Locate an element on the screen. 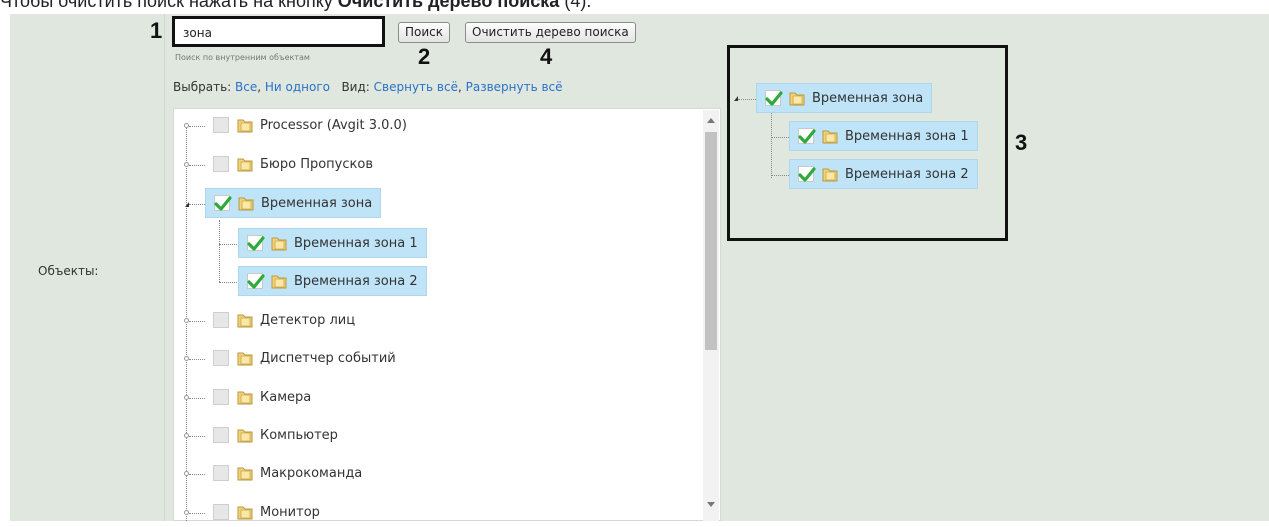 Image resolution: width=1269 pixels, height=527 pixels. tree-node-label: Компьютер is located at coordinates (299, 435).